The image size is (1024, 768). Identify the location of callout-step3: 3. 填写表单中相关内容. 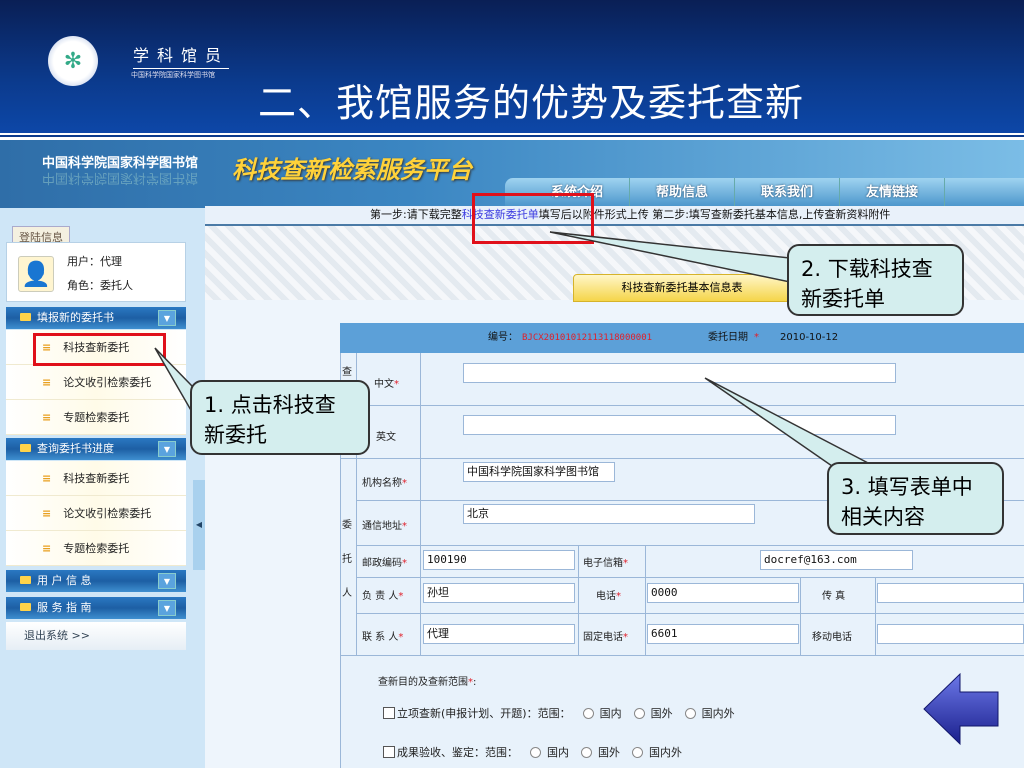
(915, 498).